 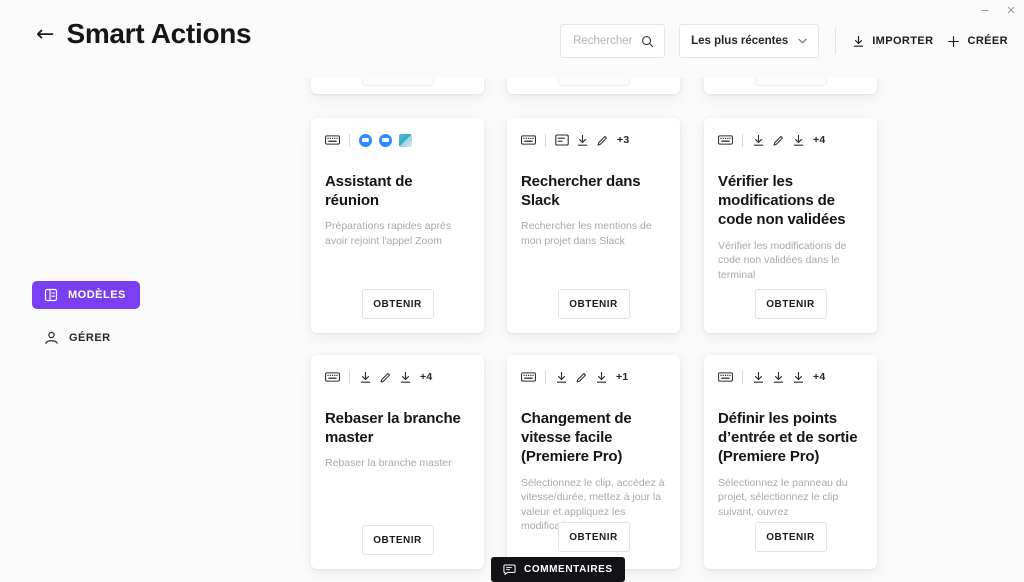 I want to click on sort-dropdown-value: Les plus récentes, so click(x=740, y=41).